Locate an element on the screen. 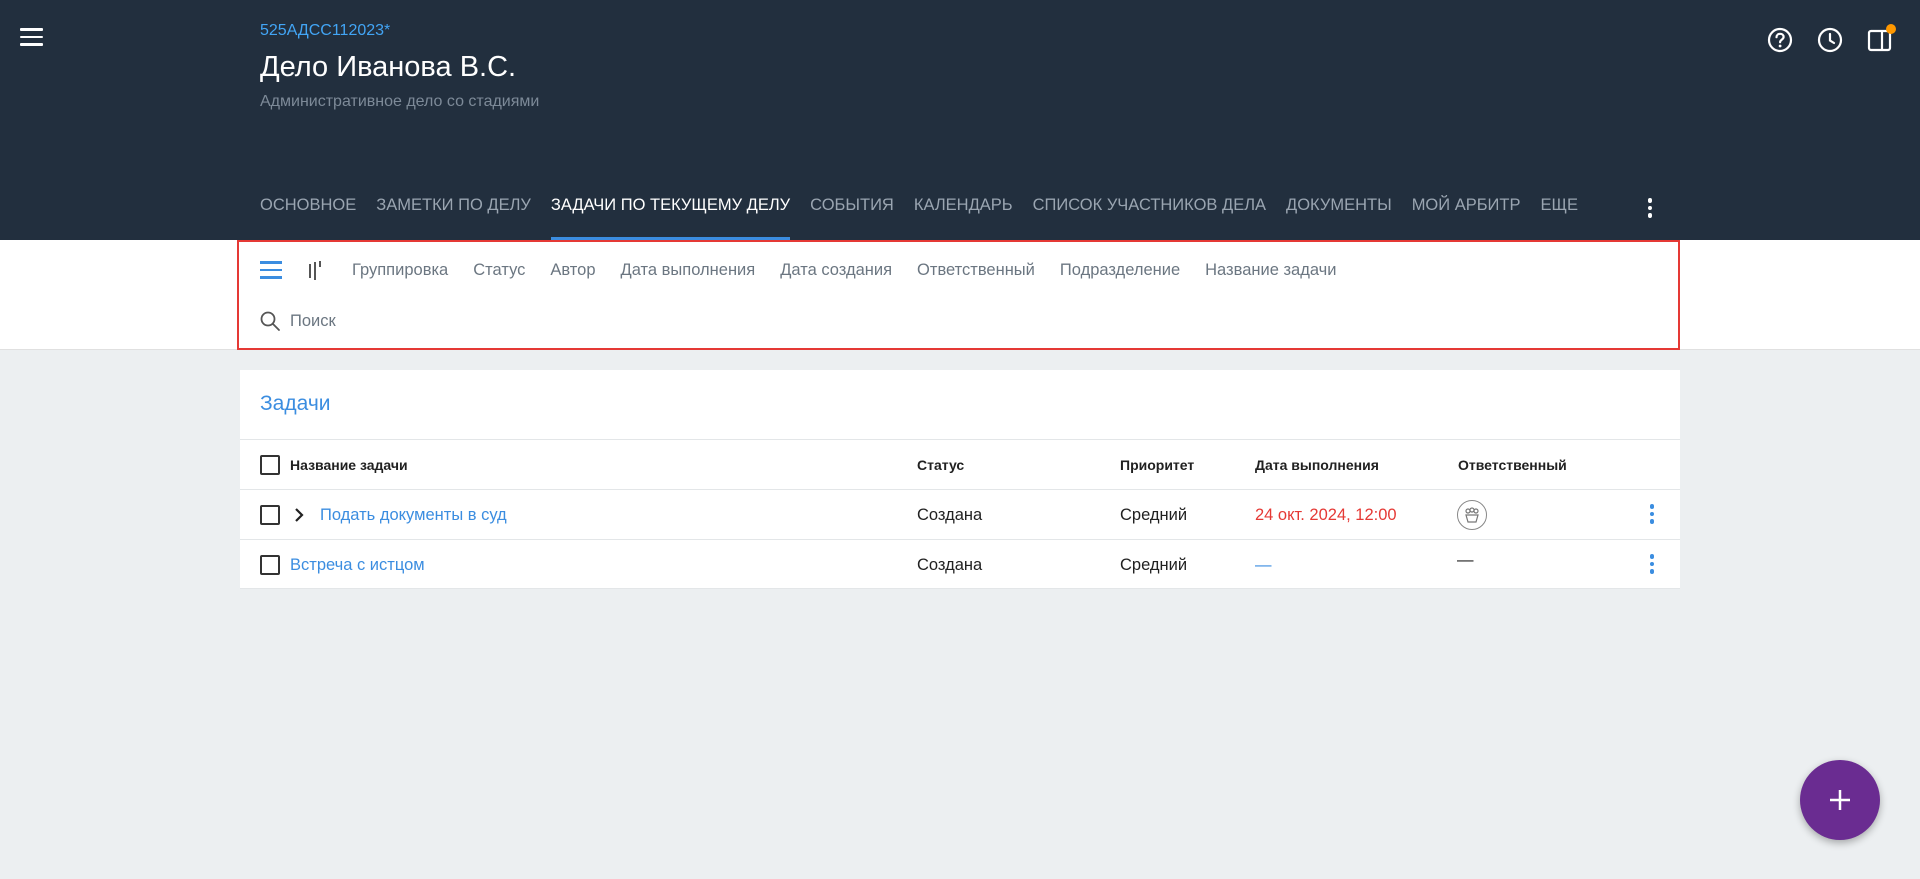  add-task-button is located at coordinates (1840, 800).